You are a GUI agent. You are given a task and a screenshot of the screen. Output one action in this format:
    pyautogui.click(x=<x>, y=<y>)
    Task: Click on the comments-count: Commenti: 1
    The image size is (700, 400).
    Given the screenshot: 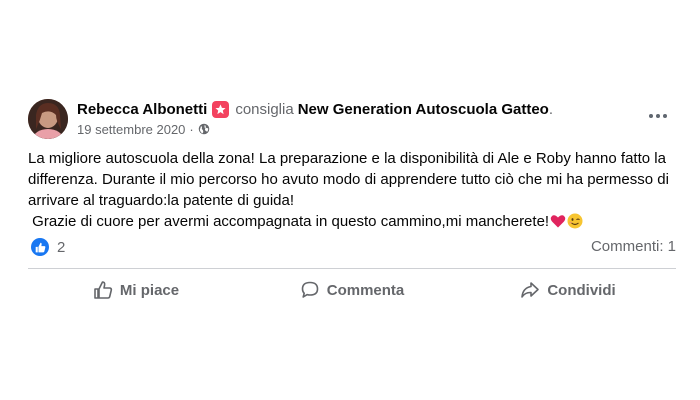 What is the action you would take?
    pyautogui.click(x=633, y=247)
    